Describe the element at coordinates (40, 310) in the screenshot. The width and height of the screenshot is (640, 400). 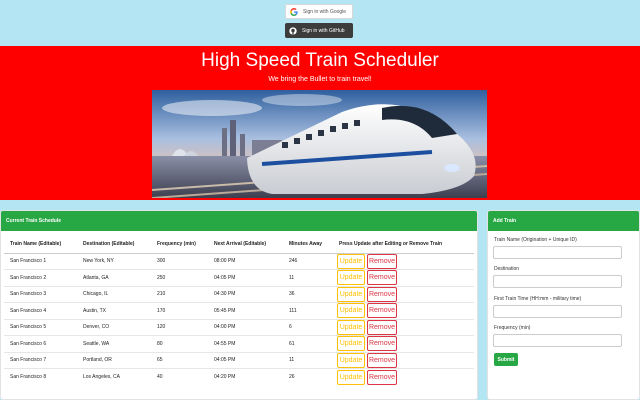
I see `train-name-cell: San Francisco 4` at that location.